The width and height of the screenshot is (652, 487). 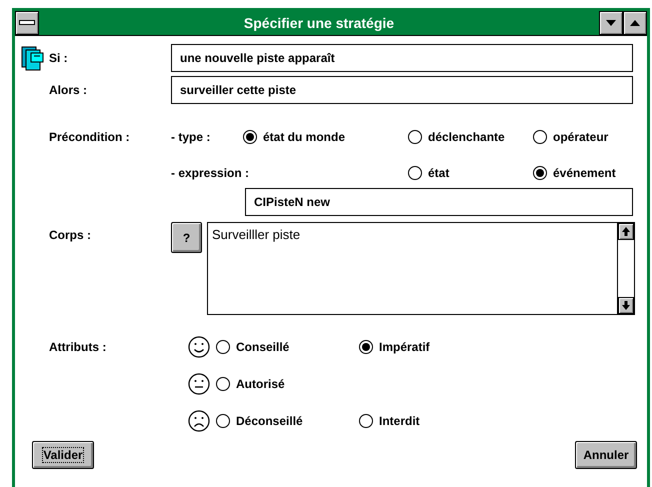 I want to click on radio-label: déclenchante, so click(x=466, y=137).